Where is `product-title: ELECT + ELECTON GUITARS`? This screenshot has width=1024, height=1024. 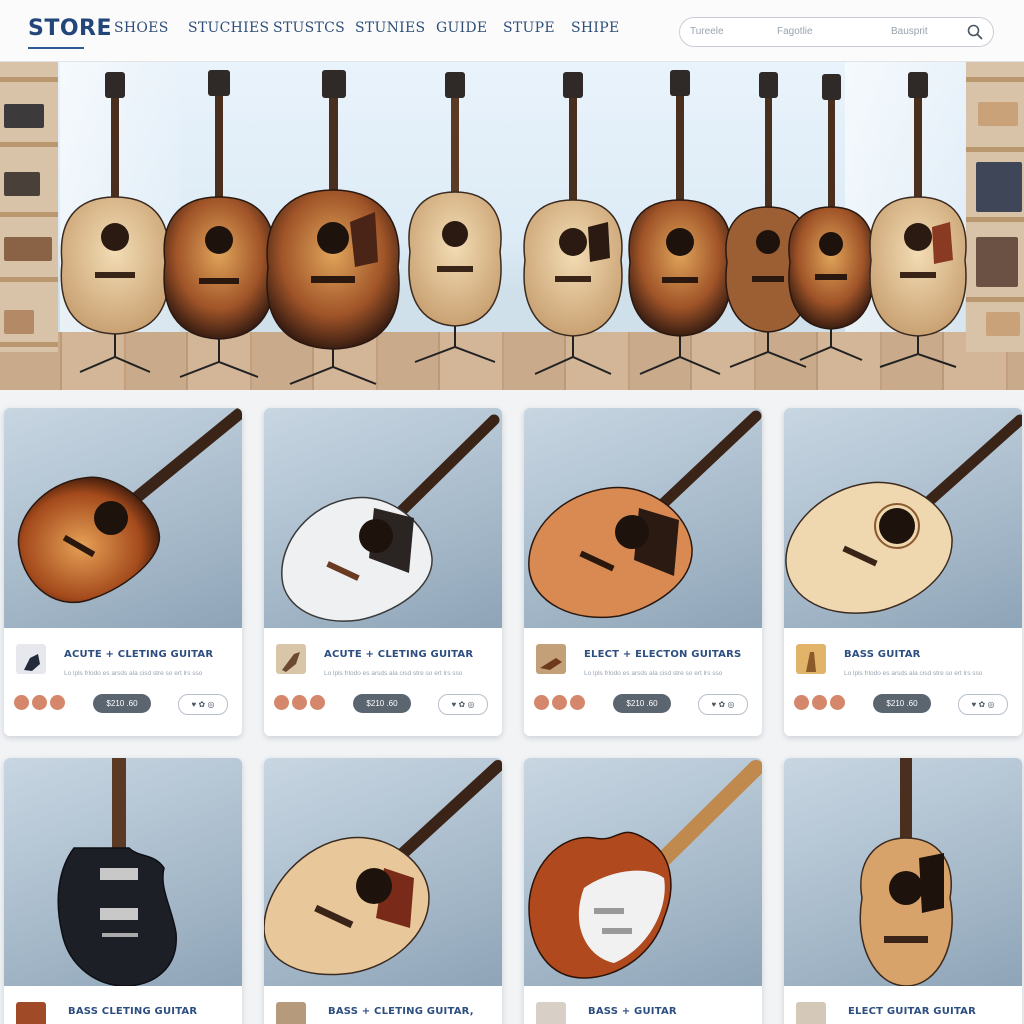
product-title: ELECT + ELECTON GUITARS is located at coordinates (662, 654).